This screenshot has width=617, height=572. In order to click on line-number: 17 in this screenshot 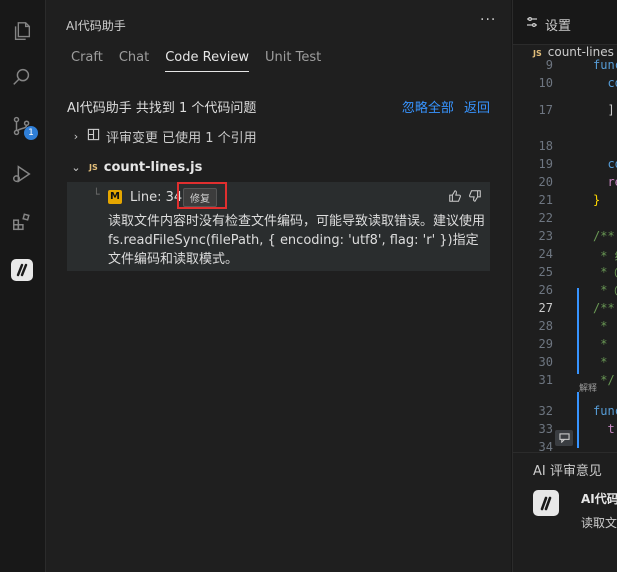, I will do `click(545, 110)`.